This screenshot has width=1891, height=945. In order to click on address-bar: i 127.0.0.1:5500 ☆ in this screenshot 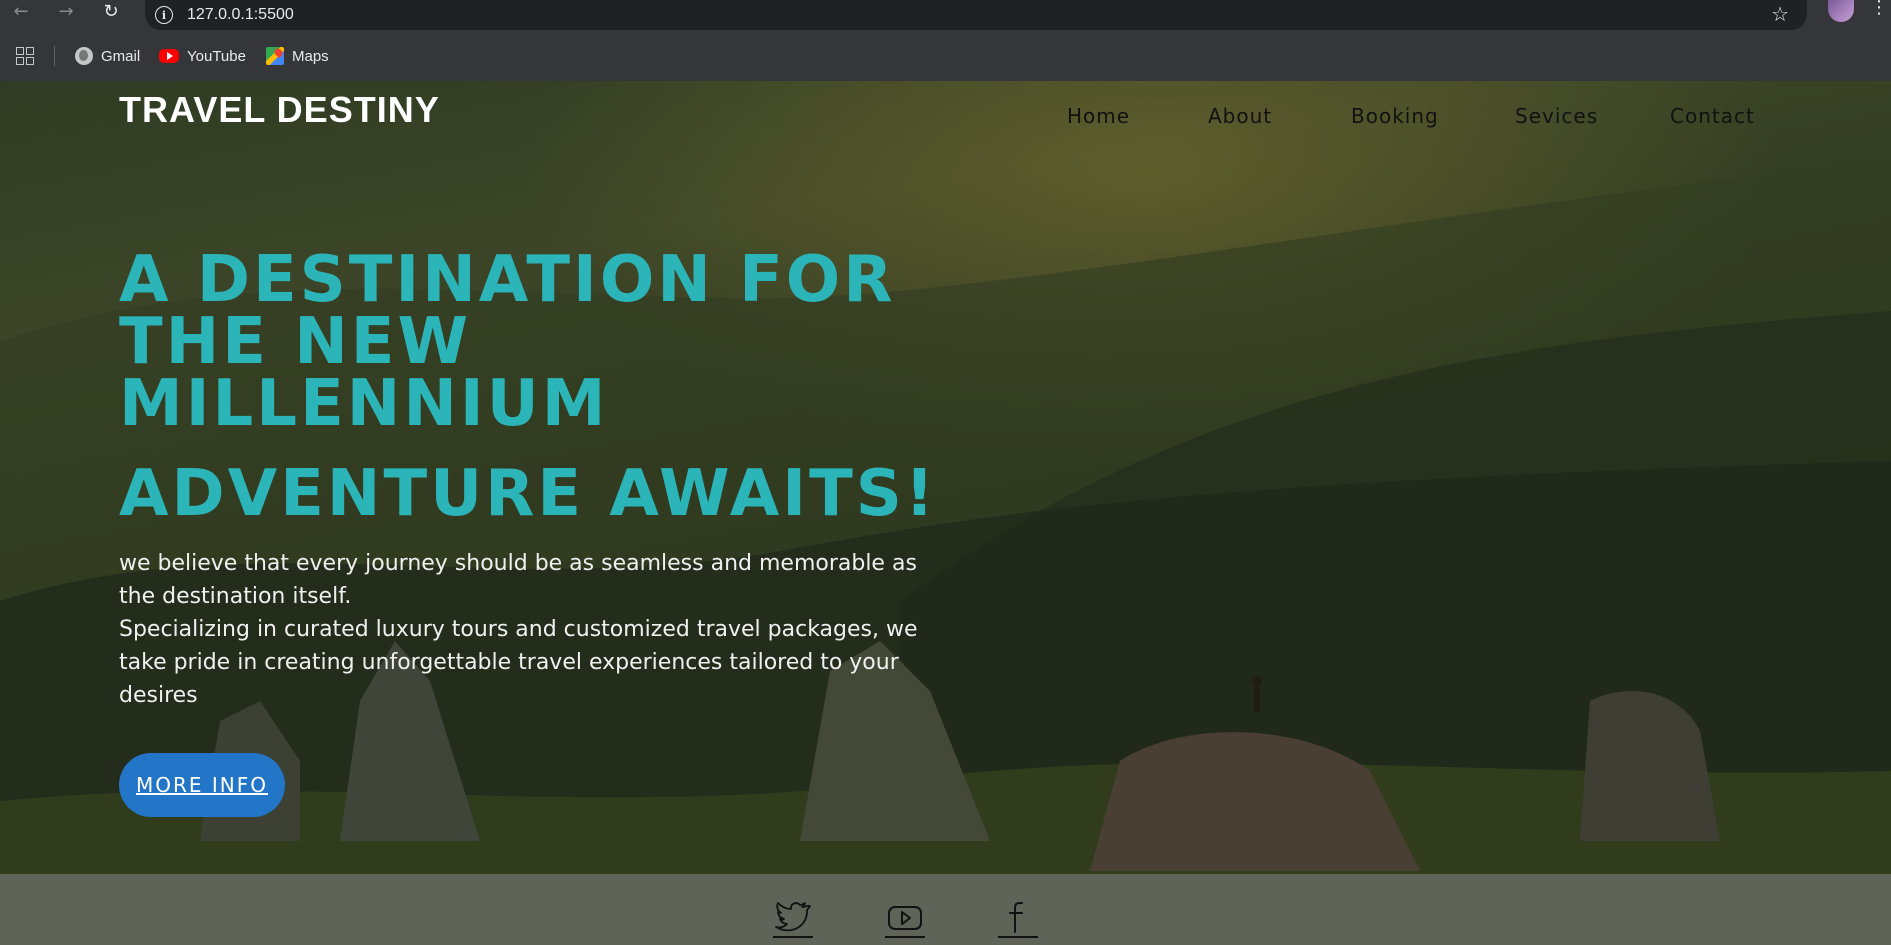, I will do `click(976, 15)`.